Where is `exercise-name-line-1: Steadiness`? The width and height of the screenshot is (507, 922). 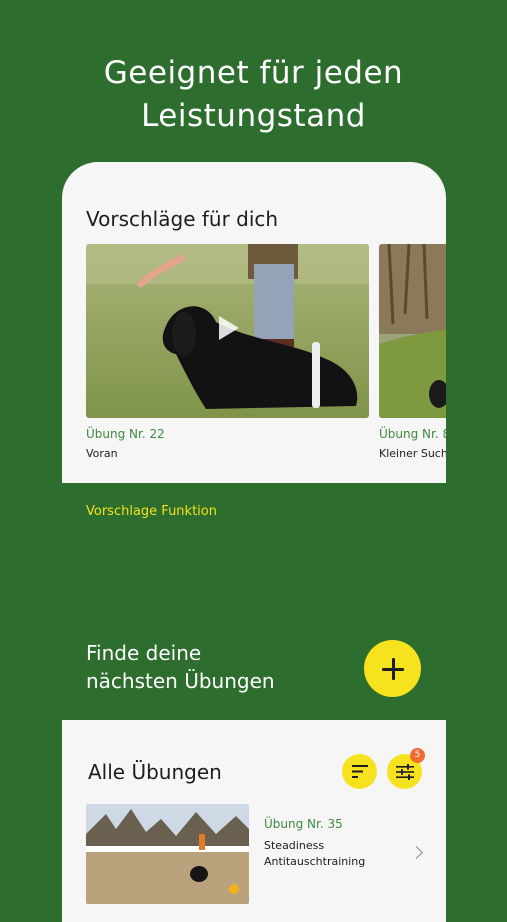
exercise-name-line-1: Steadiness is located at coordinates (294, 845).